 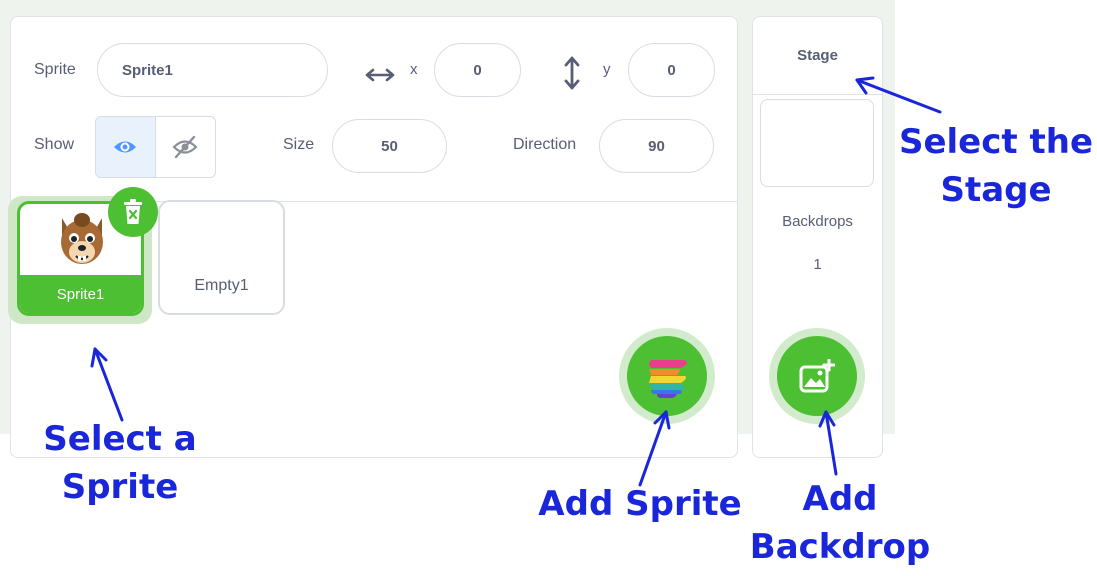 I want to click on delete-sprite-button, so click(x=133, y=212).